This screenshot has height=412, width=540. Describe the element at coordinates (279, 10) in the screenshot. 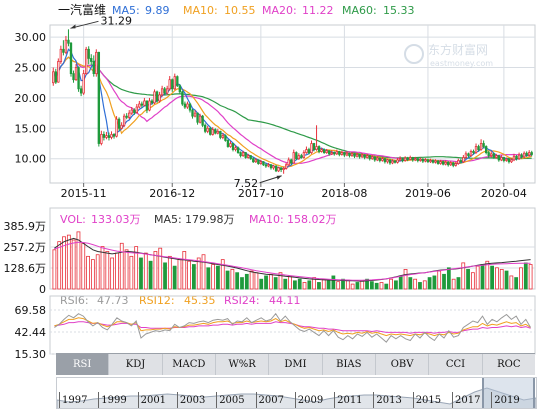

I see `ma20-label: MA20:` at that location.